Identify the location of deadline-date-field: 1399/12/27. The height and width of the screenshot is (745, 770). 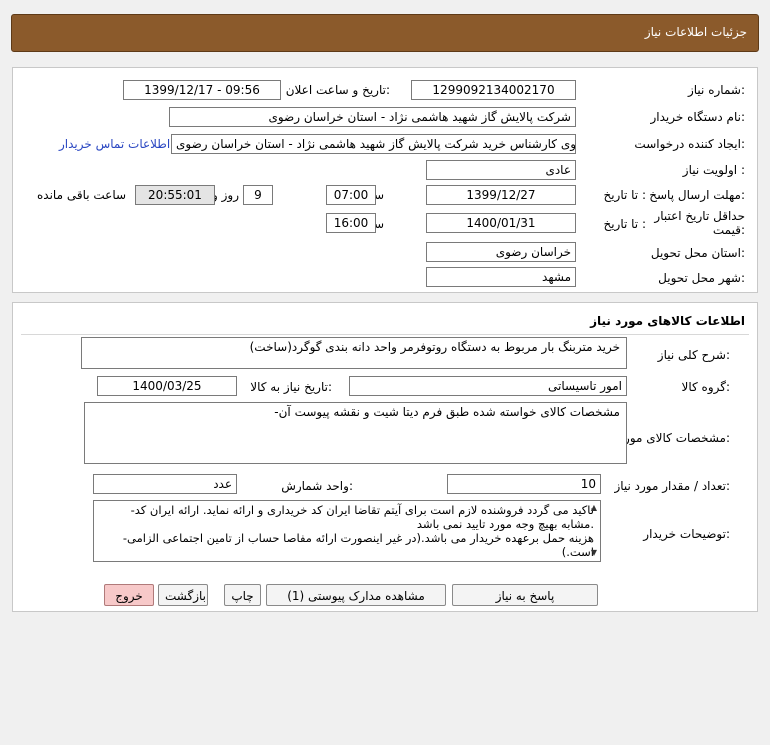
(501, 195).